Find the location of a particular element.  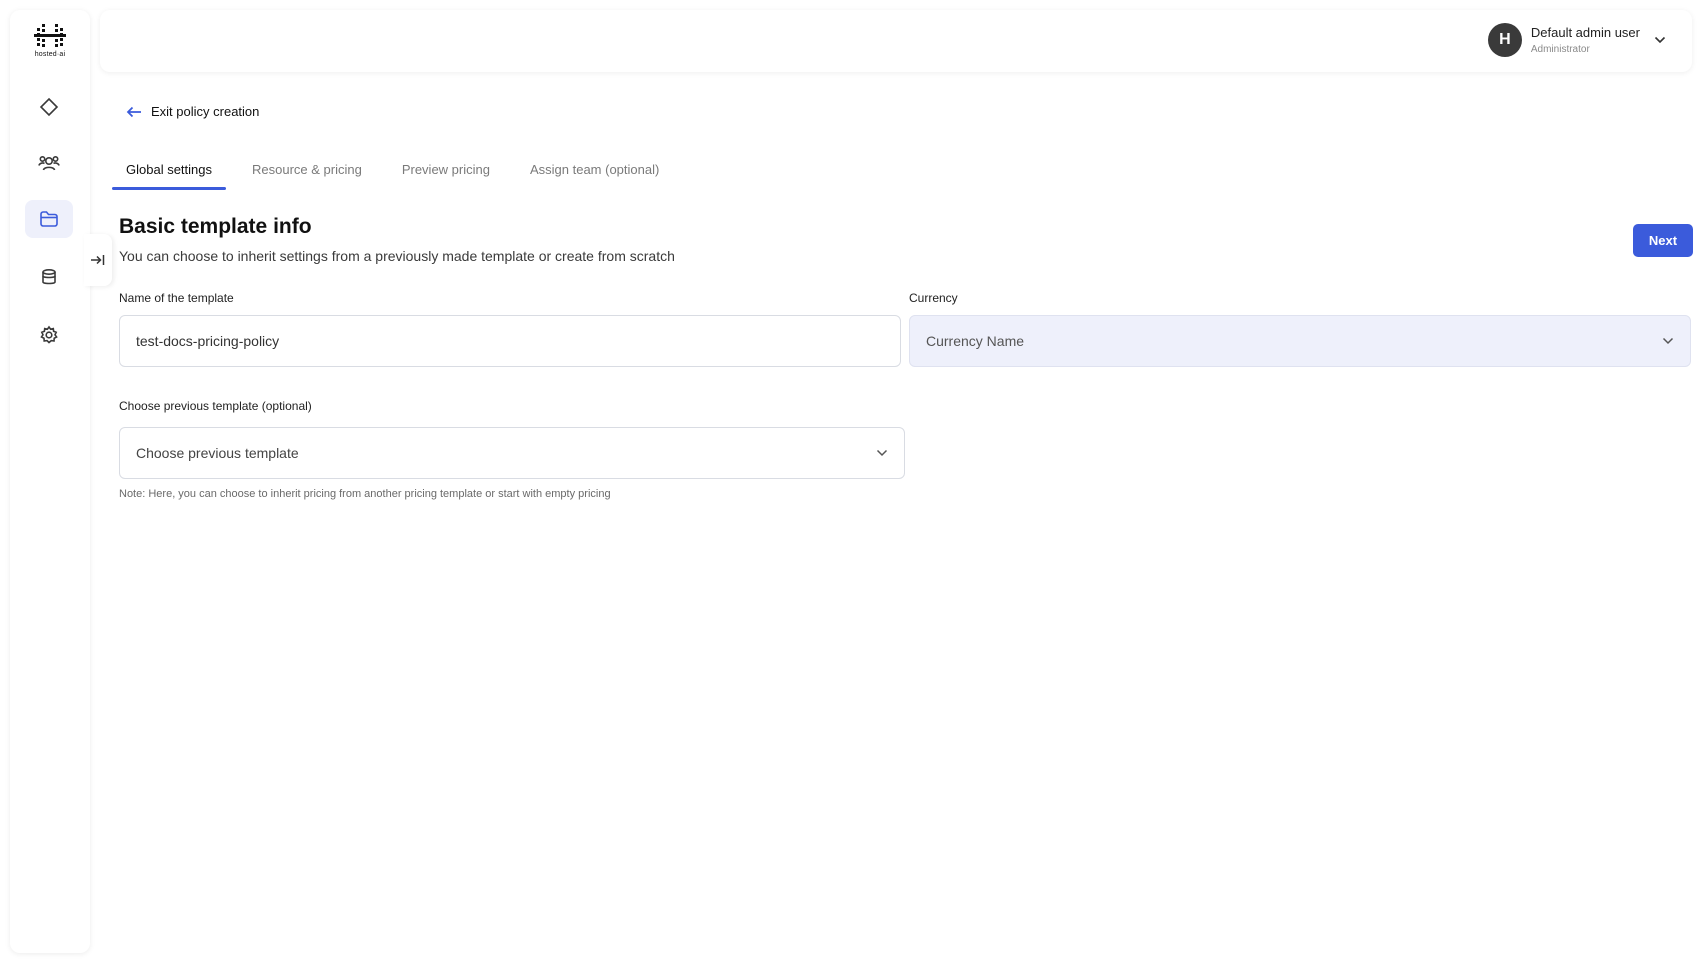

currency-select: Currency Name is located at coordinates (1300, 341).